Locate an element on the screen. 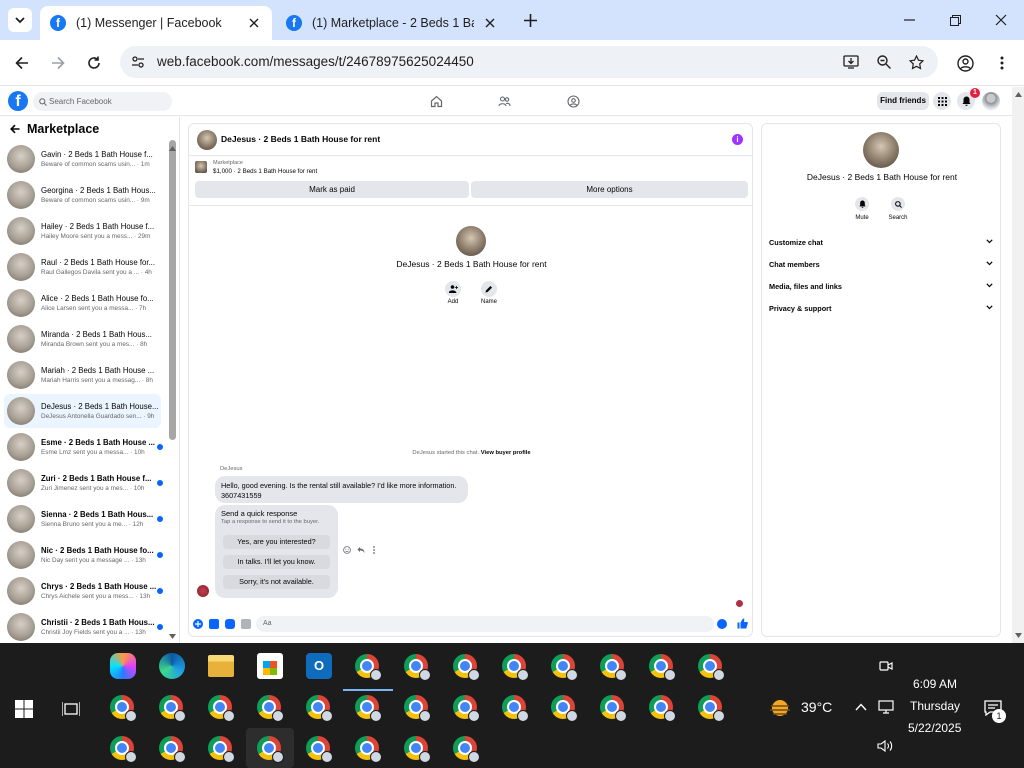  start-windows-icon is located at coordinates (24, 709).